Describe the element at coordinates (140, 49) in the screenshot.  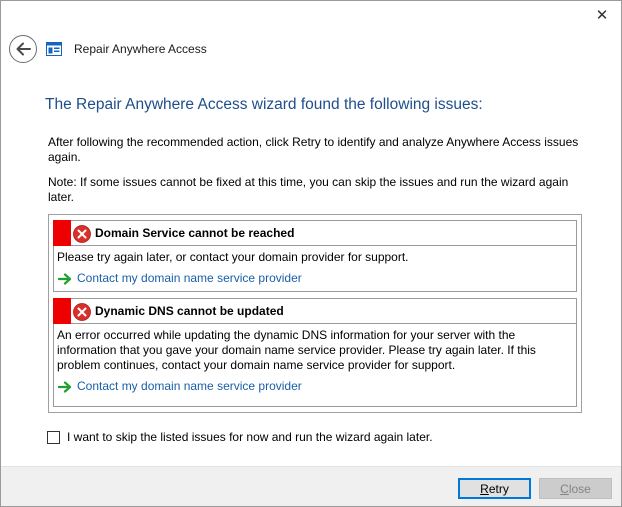
I see `window-title: Repair Anywhere Access` at that location.